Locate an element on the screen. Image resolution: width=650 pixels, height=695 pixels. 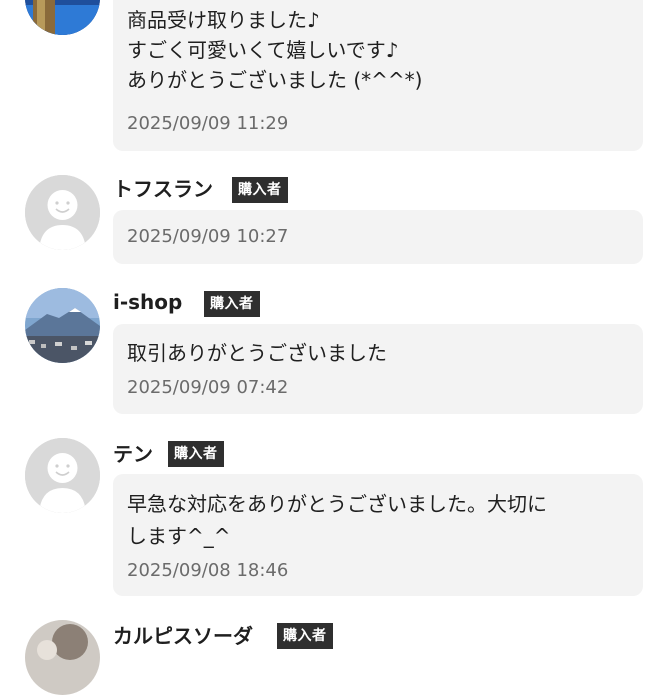
comment-timestamp: 2025/09/09 11:29 is located at coordinates (208, 123).